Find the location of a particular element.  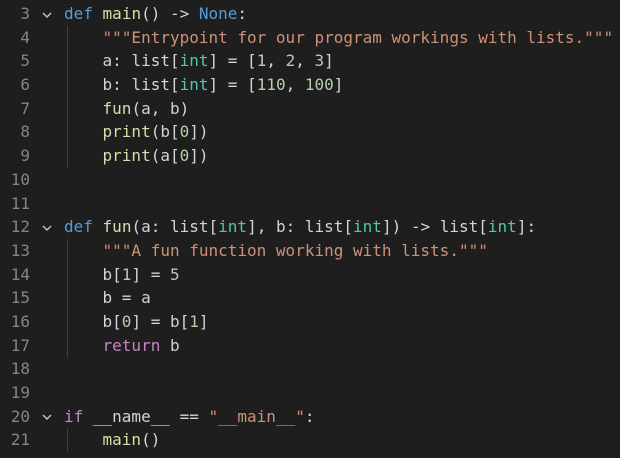

code-token: 0 is located at coordinates (126, 321).